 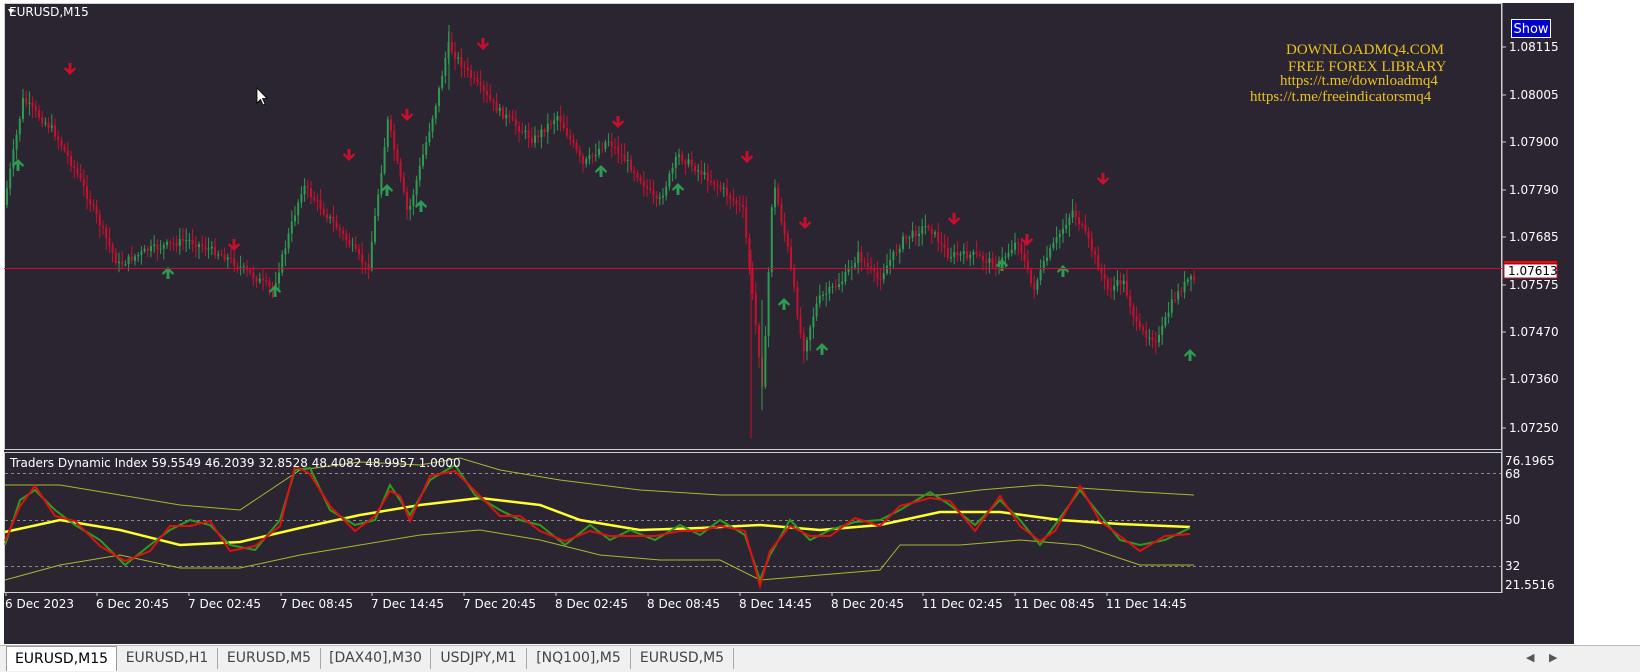 What do you see at coordinates (1359, 81) in the screenshot?
I see `watermark-line-3: https://t.me/downloadmq4` at bounding box center [1359, 81].